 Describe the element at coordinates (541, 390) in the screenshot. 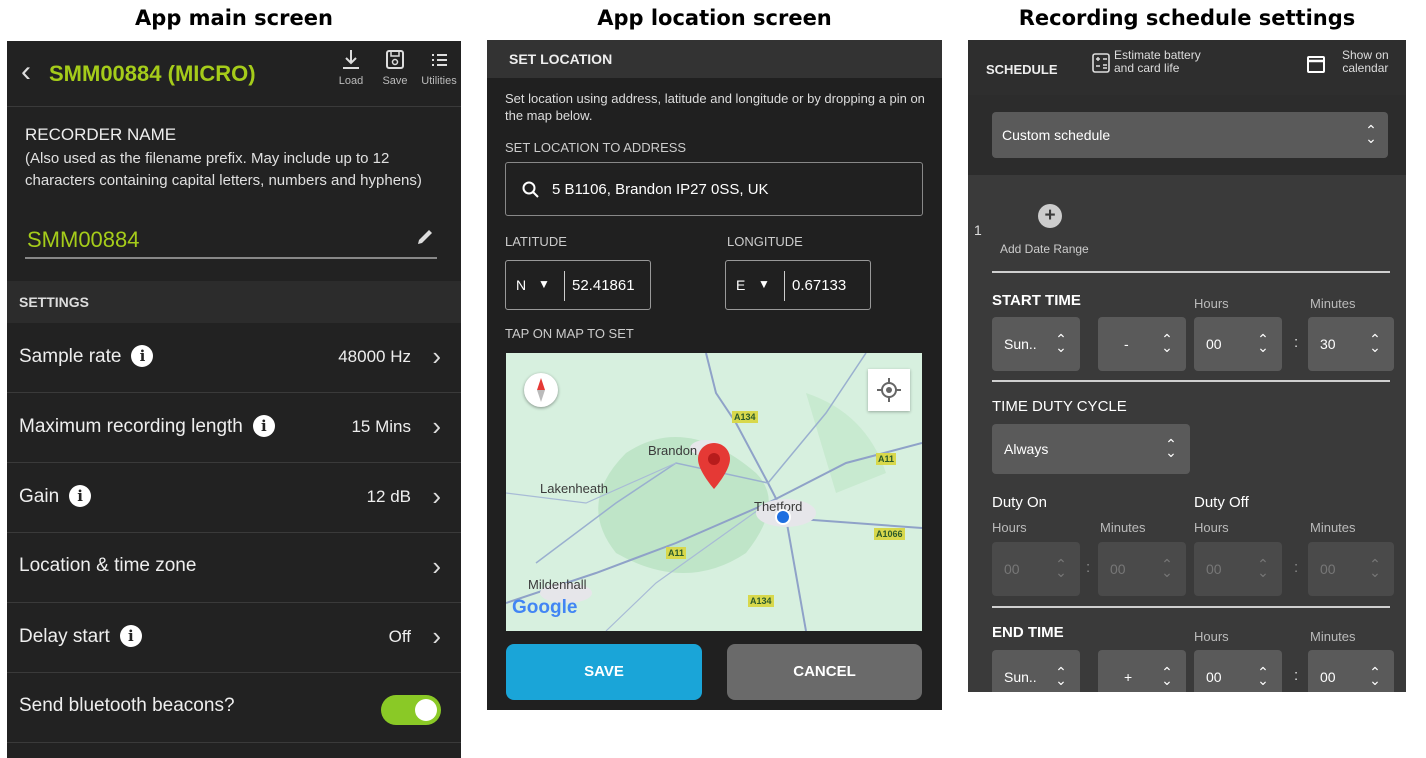

I see `compass-icon` at that location.